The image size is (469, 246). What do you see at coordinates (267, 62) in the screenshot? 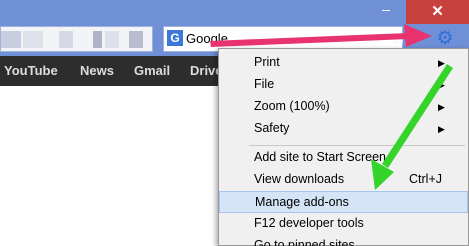
I see `menu-item-label: Print` at bounding box center [267, 62].